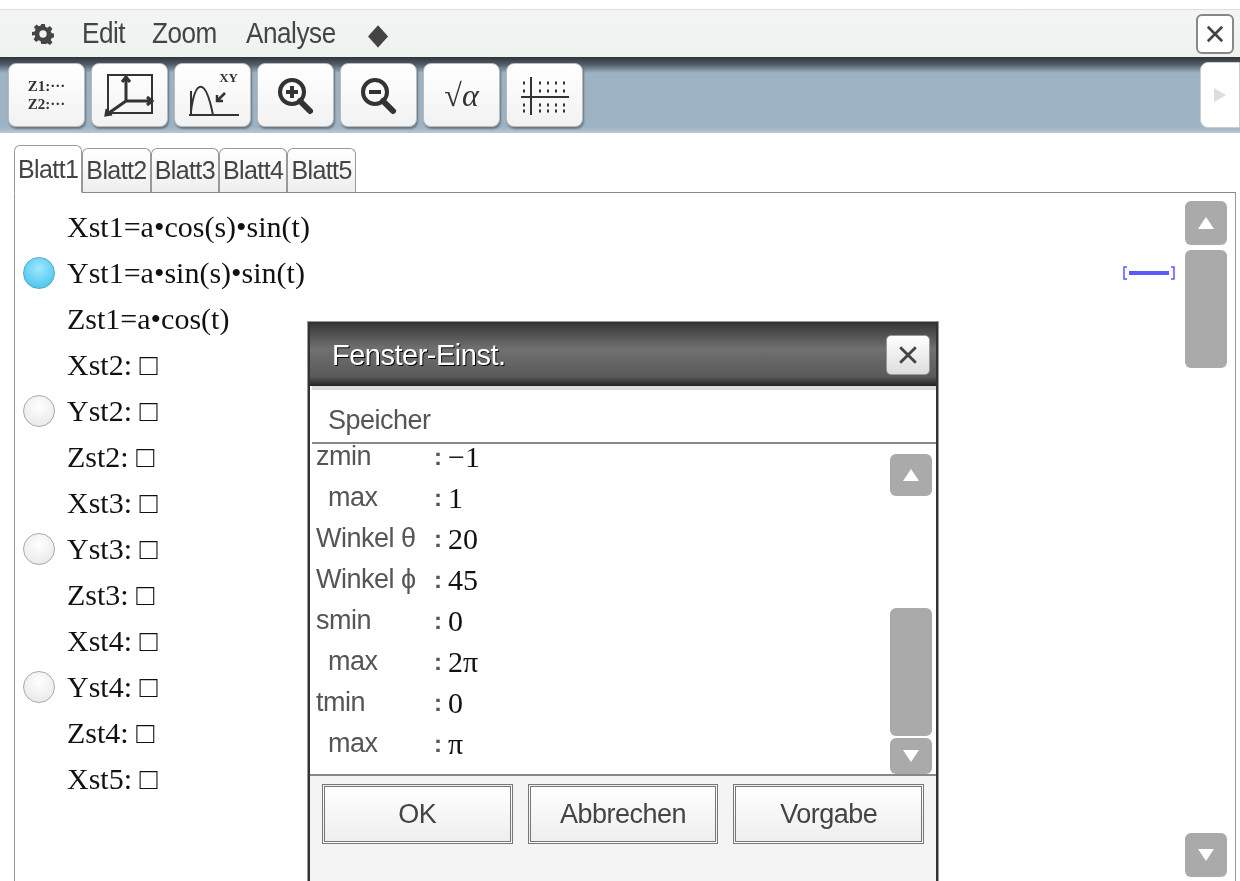  I want to click on equation-text: Xst3: □, so click(112, 503).